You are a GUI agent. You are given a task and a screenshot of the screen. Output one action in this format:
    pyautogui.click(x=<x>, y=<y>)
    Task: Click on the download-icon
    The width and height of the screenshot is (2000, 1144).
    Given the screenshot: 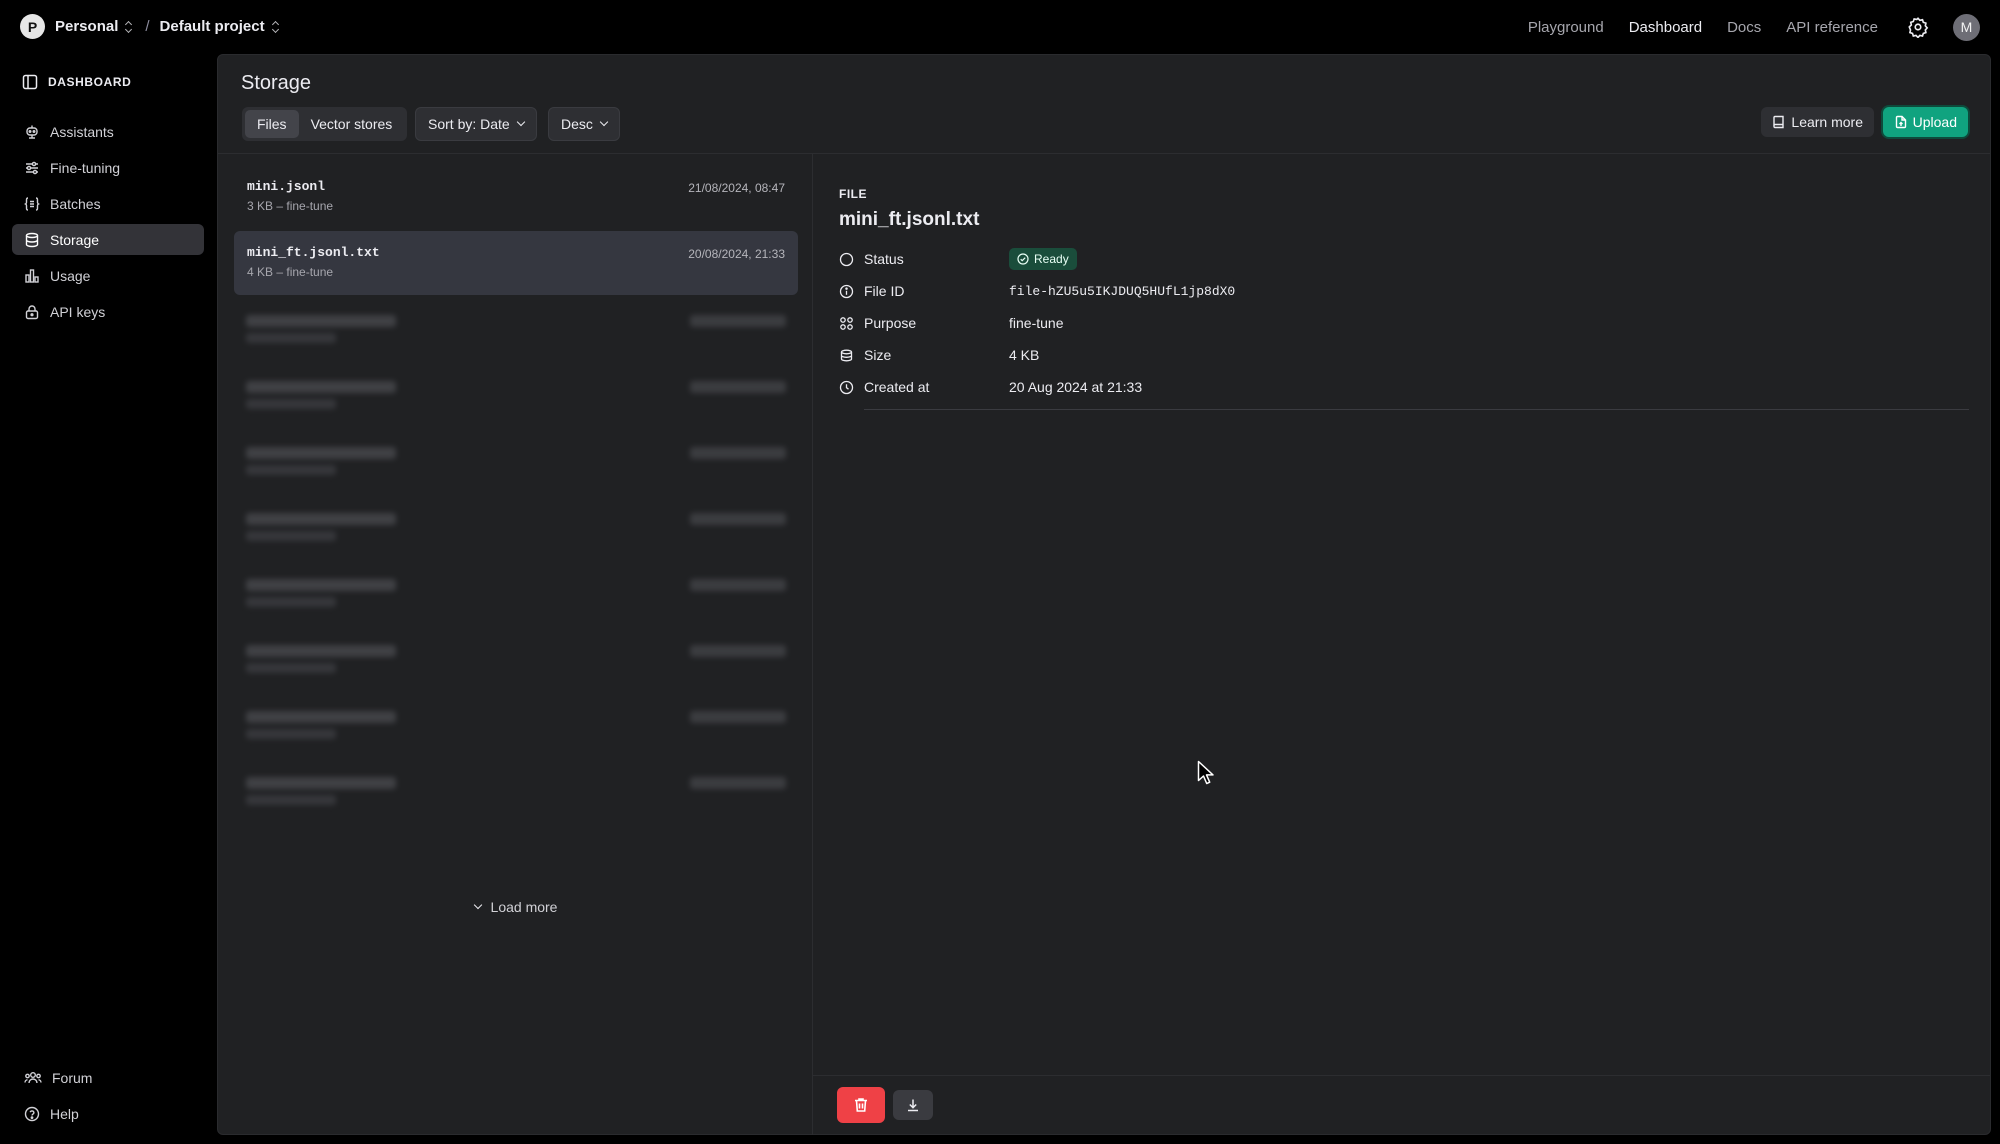 What is the action you would take?
    pyautogui.click(x=913, y=1105)
    